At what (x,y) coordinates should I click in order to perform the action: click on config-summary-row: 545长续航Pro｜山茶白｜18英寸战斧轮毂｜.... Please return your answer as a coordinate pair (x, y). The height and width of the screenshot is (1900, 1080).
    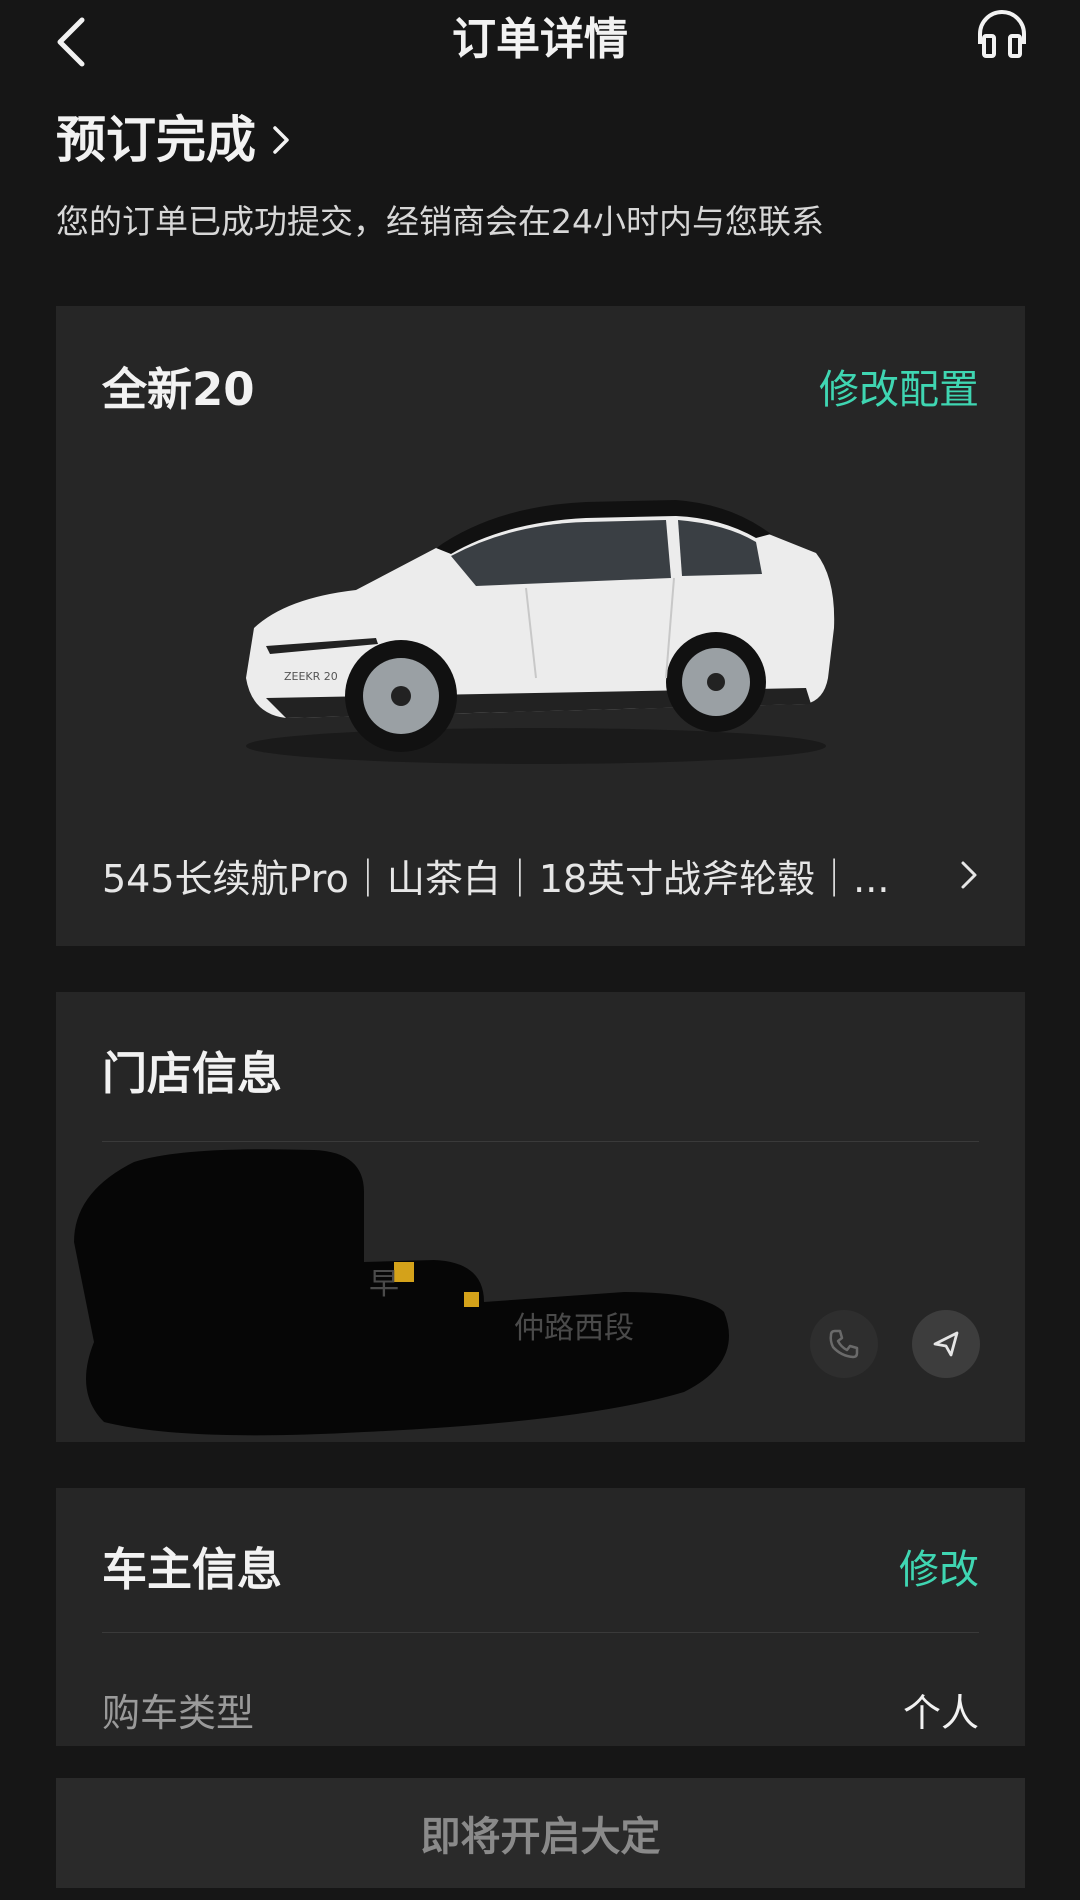
    Looking at the image, I should click on (540, 875).